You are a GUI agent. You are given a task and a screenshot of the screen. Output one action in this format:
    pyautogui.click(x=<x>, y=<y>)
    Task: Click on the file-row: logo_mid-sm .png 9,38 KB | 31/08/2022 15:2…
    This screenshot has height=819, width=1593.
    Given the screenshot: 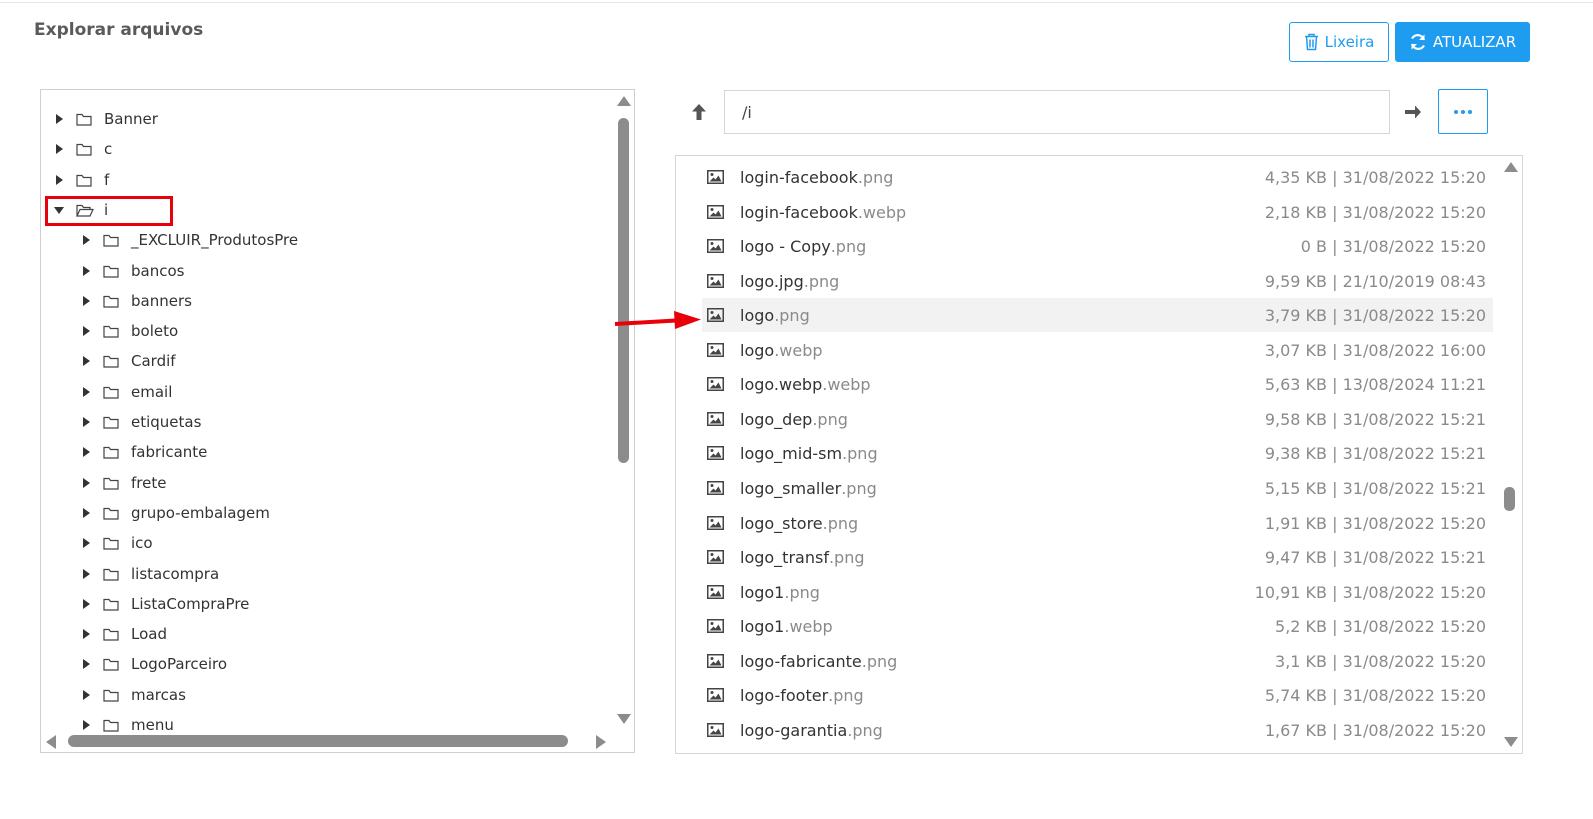 What is the action you would take?
    pyautogui.click(x=1097, y=453)
    